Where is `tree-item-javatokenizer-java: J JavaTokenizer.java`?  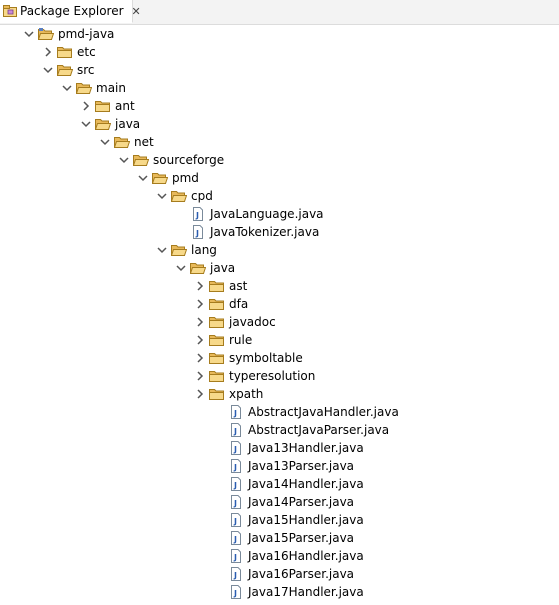
tree-item-javatokenizer-java: J JavaTokenizer.java is located at coordinates (279, 232).